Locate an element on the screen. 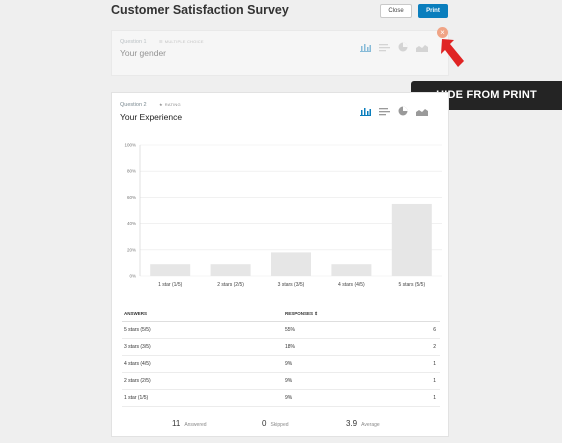 This screenshot has height=443, width=562. x-tick-label: 1 star (1/5) is located at coordinates (170, 285).